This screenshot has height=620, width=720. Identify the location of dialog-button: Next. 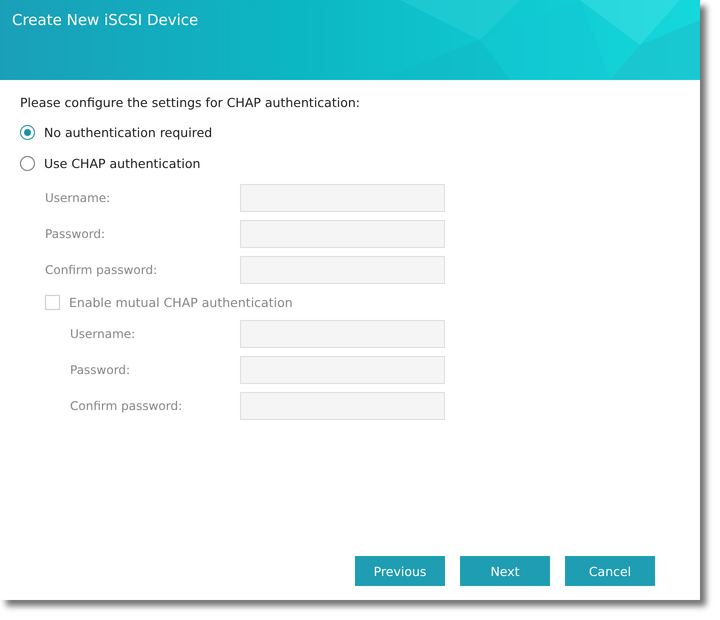
(505, 571).